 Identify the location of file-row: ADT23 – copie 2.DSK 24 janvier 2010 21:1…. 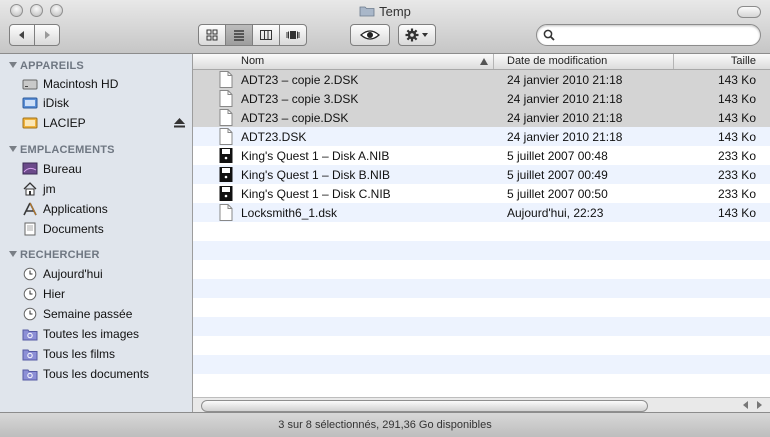
(481, 79).